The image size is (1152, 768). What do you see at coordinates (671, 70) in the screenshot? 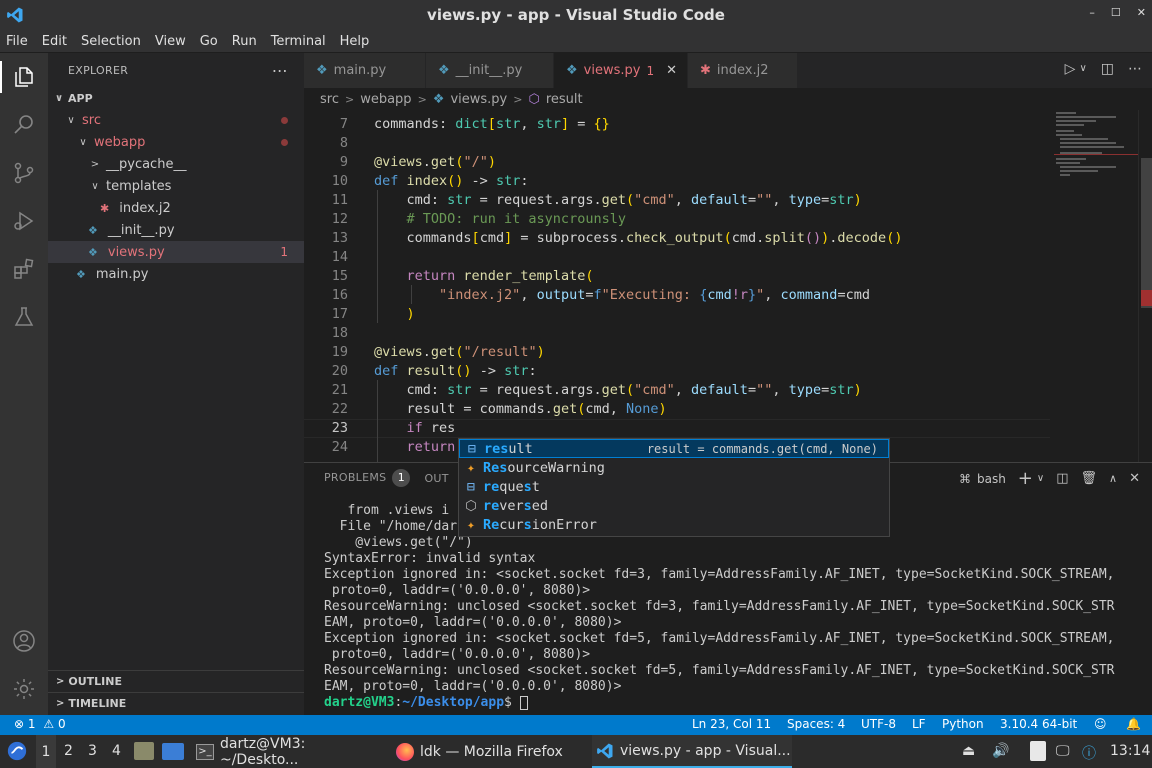
I see `close-tab-icon: ✕` at bounding box center [671, 70].